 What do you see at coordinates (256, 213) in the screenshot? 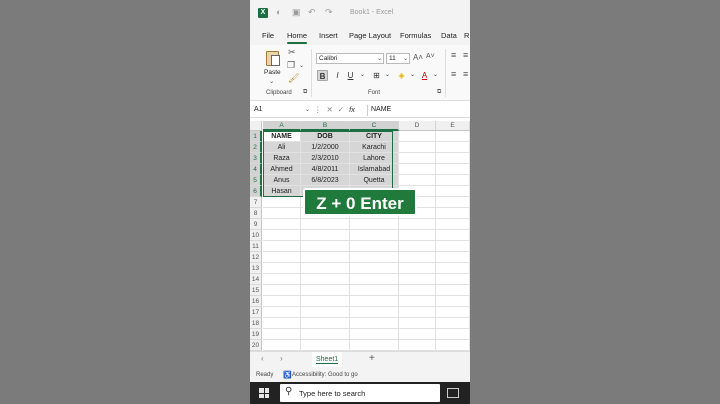
I see `row-header: 8` at bounding box center [256, 213].